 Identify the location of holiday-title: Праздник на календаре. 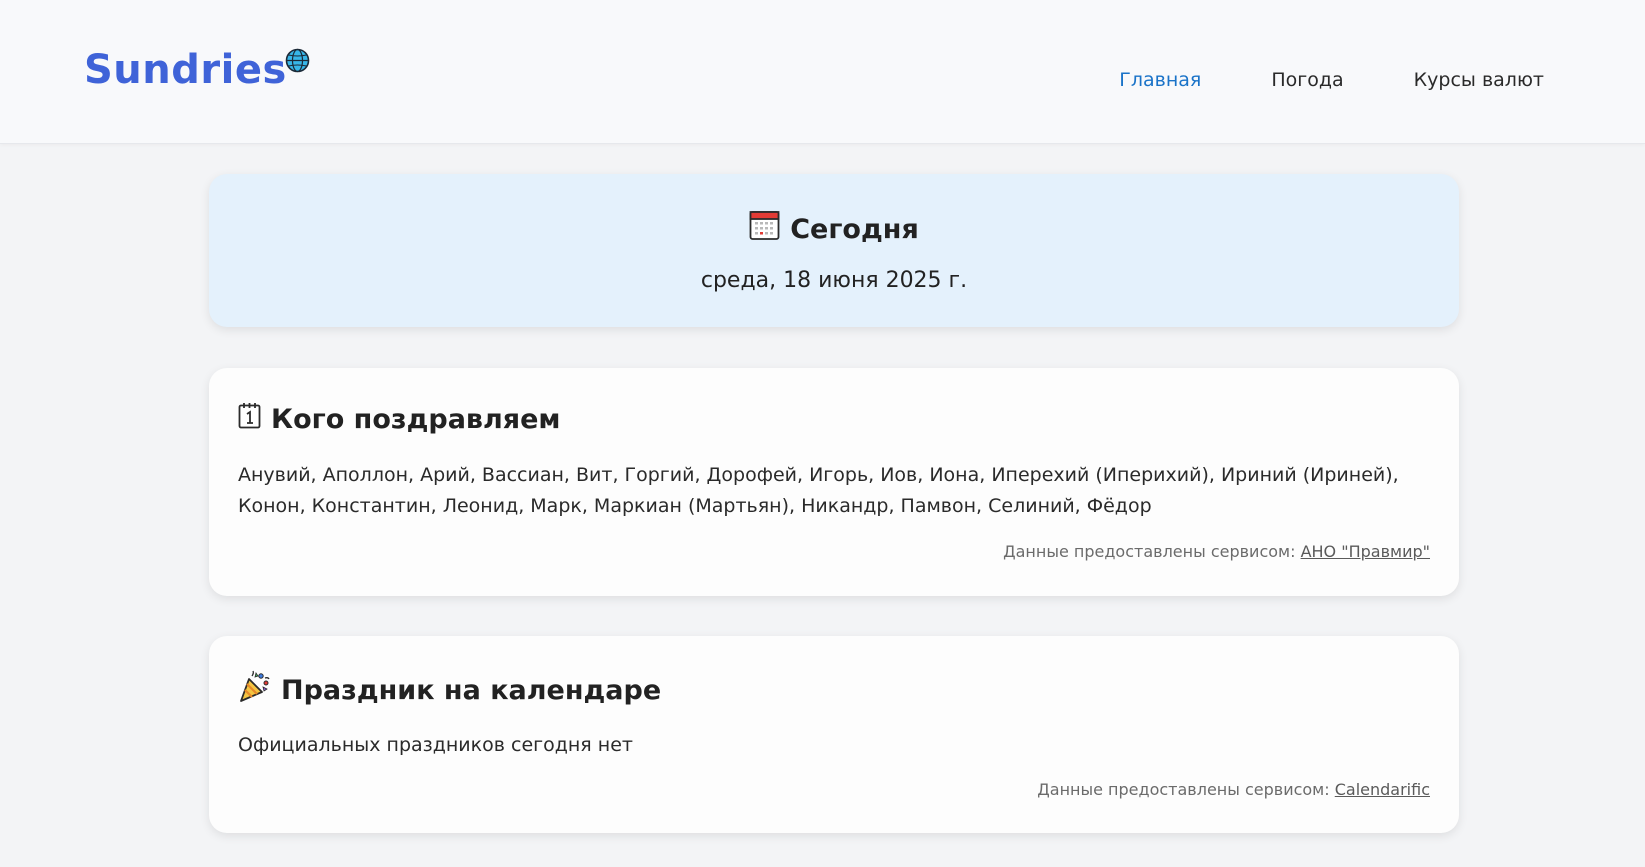
(471, 690).